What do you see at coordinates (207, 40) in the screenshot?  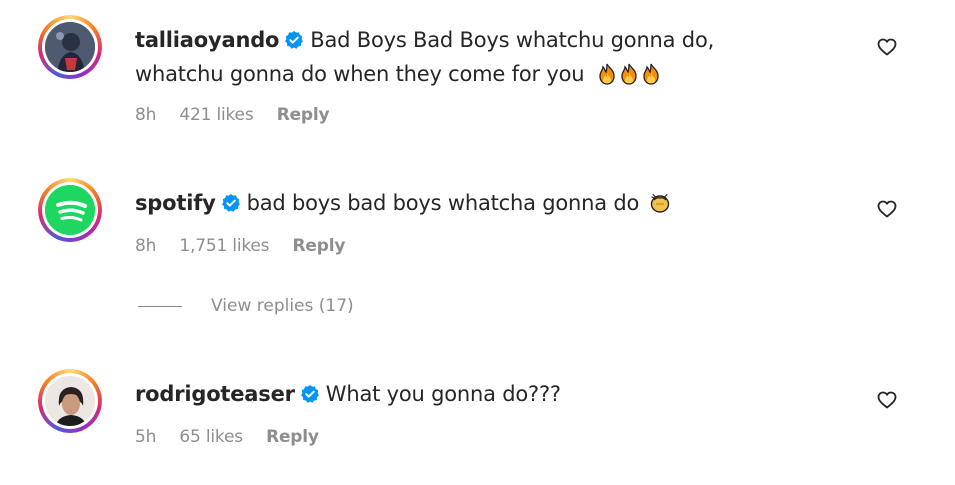 I see `username: talliaoyando` at bounding box center [207, 40].